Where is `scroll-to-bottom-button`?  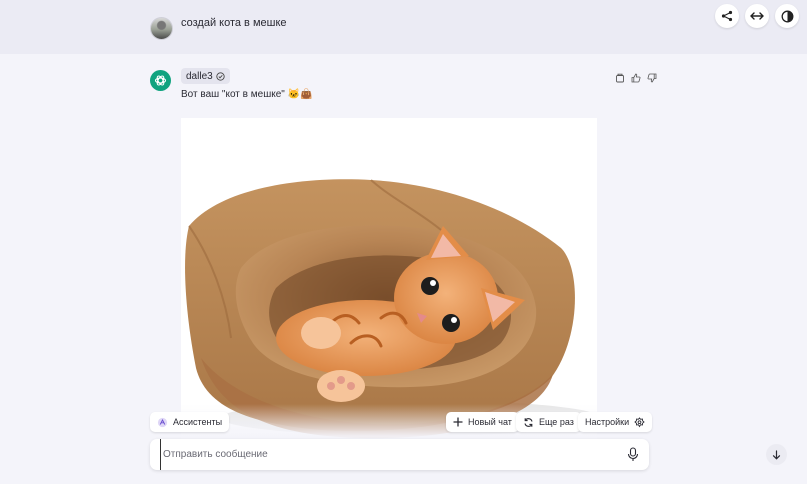
scroll-to-bottom-button is located at coordinates (776, 454).